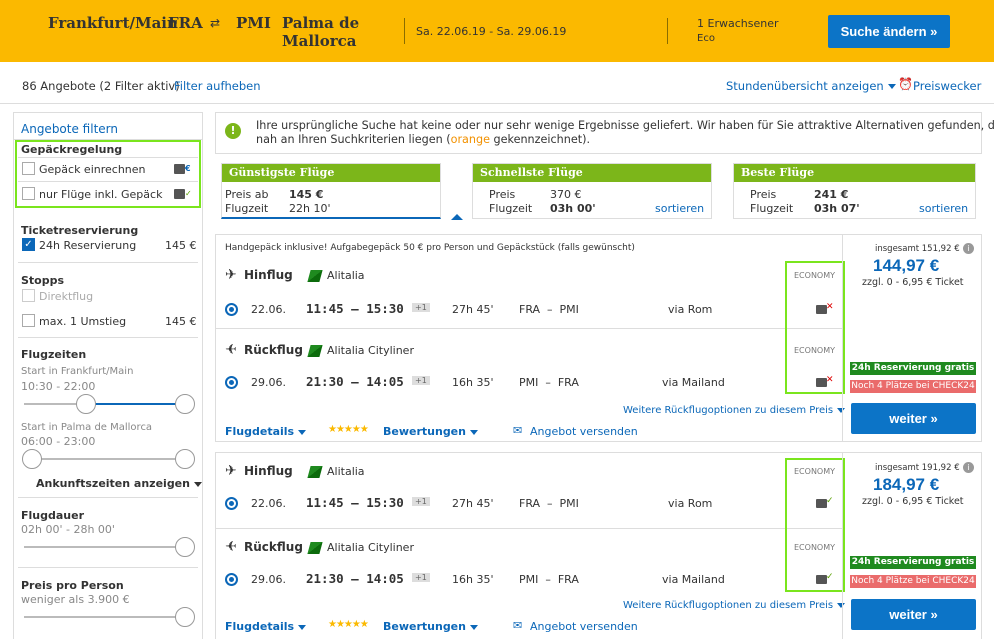  Describe the element at coordinates (215, 23) in the screenshot. I see `swap-icon: ⇄` at that location.